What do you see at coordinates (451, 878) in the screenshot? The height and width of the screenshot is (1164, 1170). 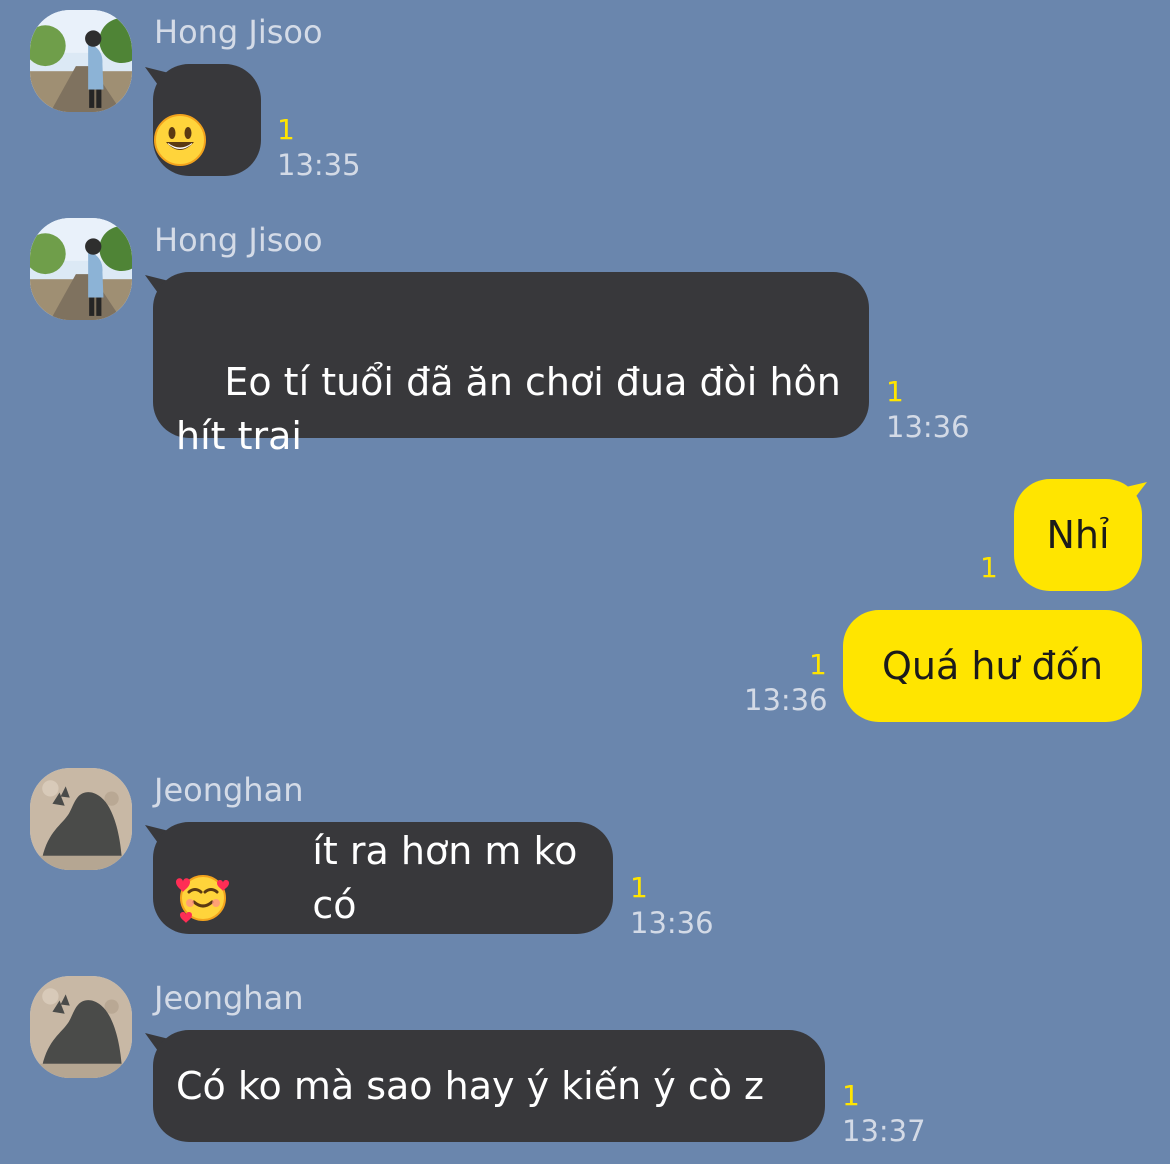 I see `message-text: ít ra hơn m ko có` at bounding box center [451, 878].